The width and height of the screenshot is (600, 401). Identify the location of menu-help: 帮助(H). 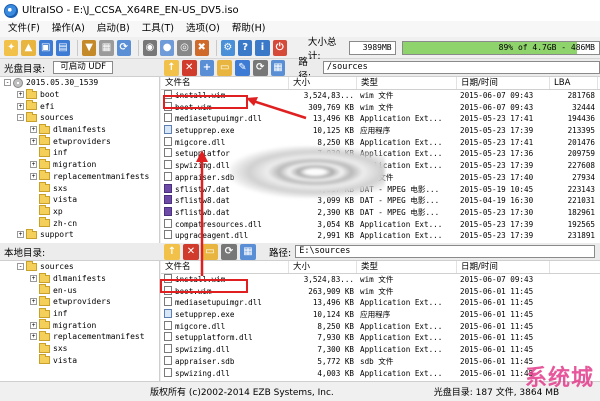
(249, 29).